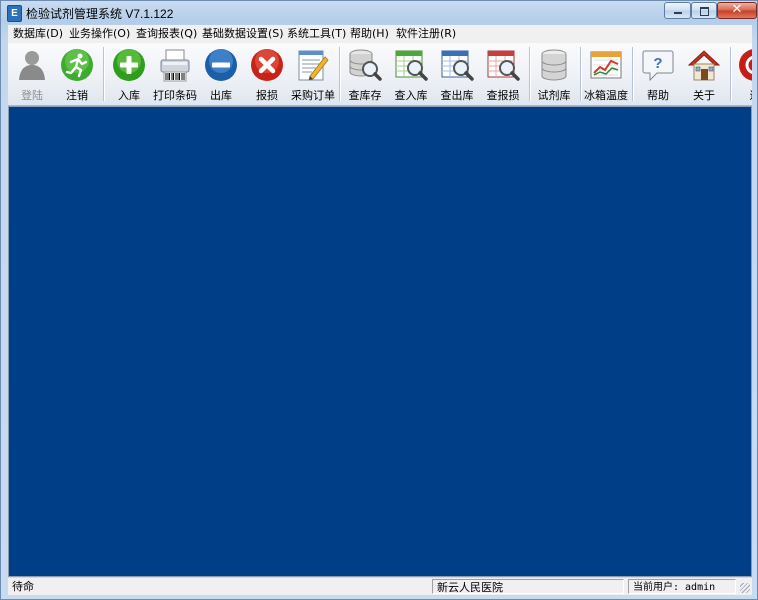 This screenshot has width=758, height=600. I want to click on x-circle-icon, so click(267, 65).